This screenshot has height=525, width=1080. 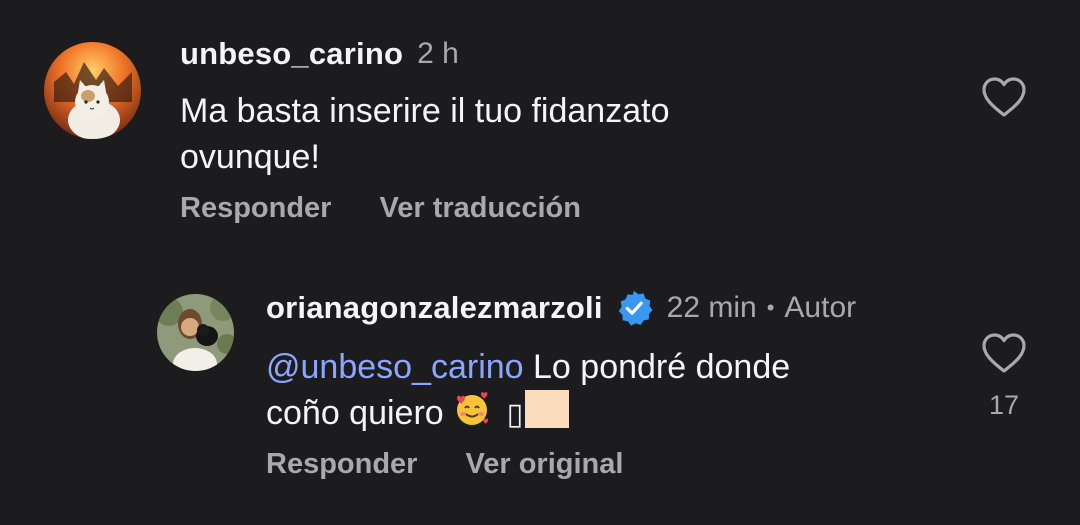 I want to click on smiling-face-with-hearts-emoji, so click(x=472, y=415).